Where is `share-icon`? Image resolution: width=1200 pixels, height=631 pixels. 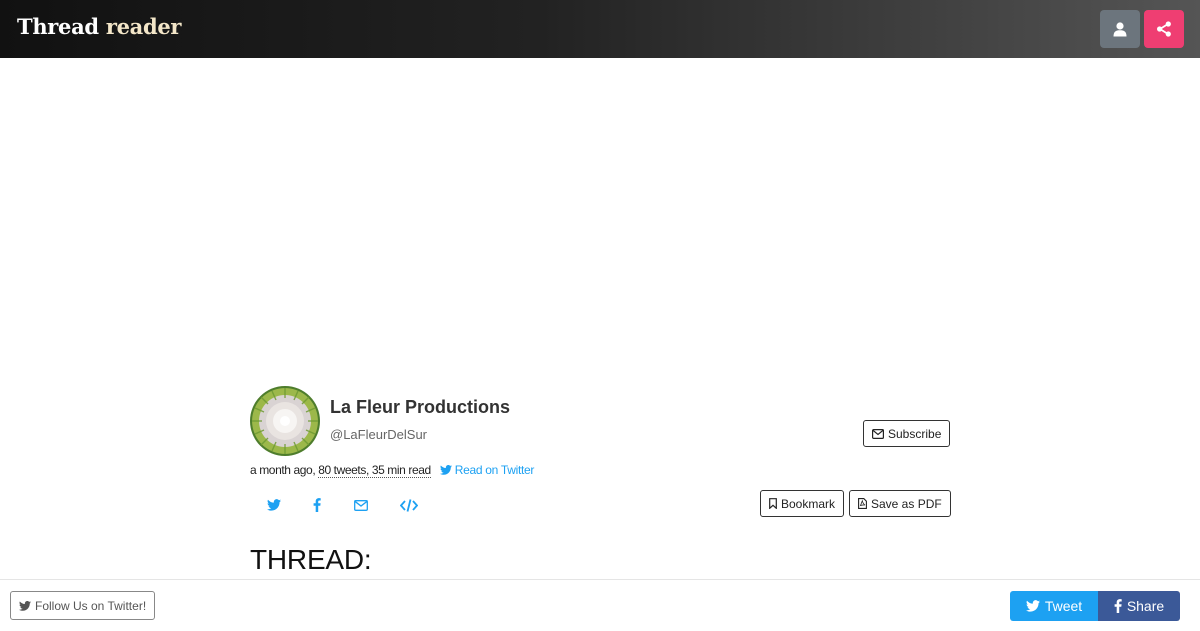
share-icon is located at coordinates (1164, 29).